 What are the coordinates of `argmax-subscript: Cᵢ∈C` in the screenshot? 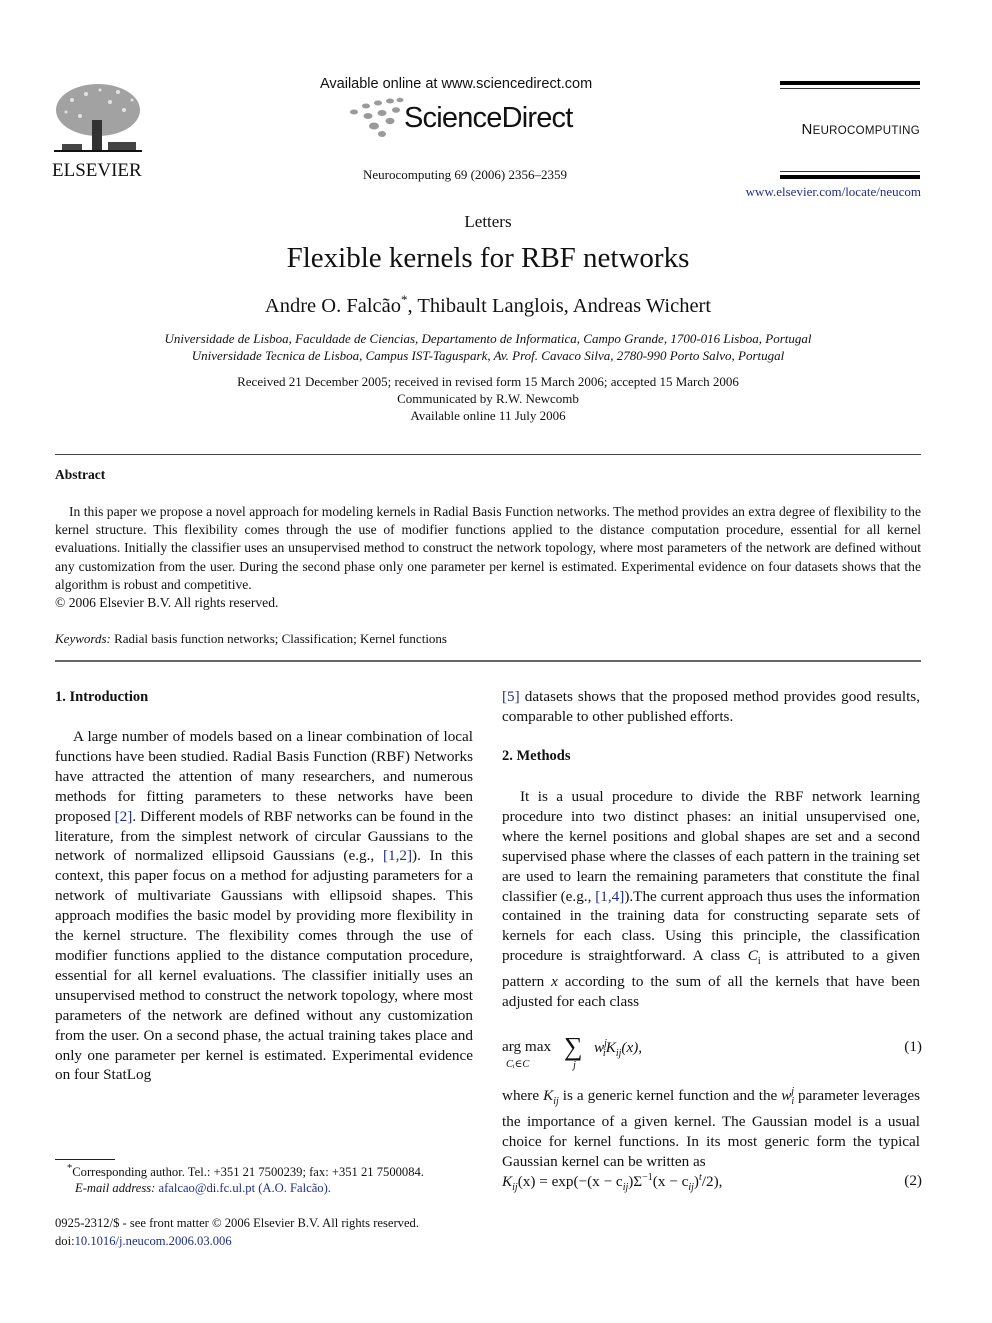 It's located at (518, 1064).